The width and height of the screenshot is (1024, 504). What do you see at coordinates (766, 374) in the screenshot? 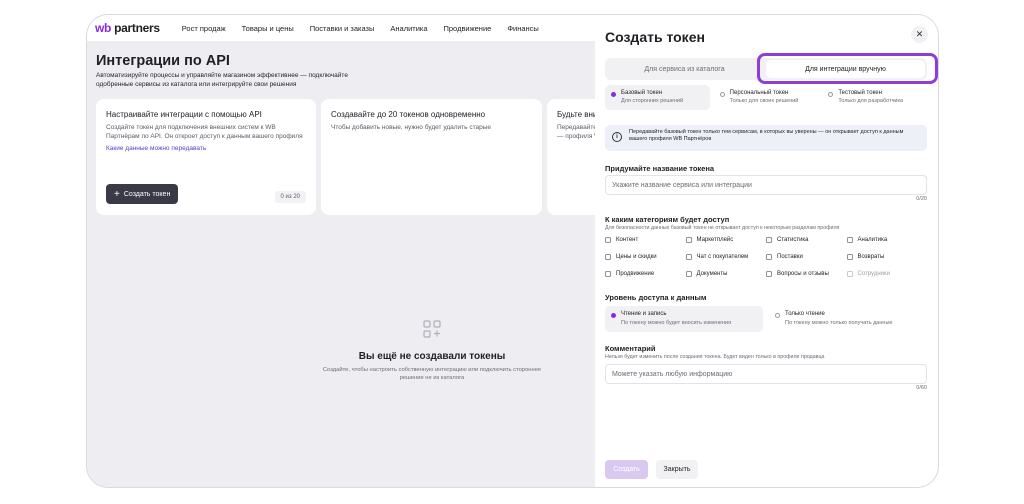
I see `comment-input: Можете указать любую информацию` at bounding box center [766, 374].